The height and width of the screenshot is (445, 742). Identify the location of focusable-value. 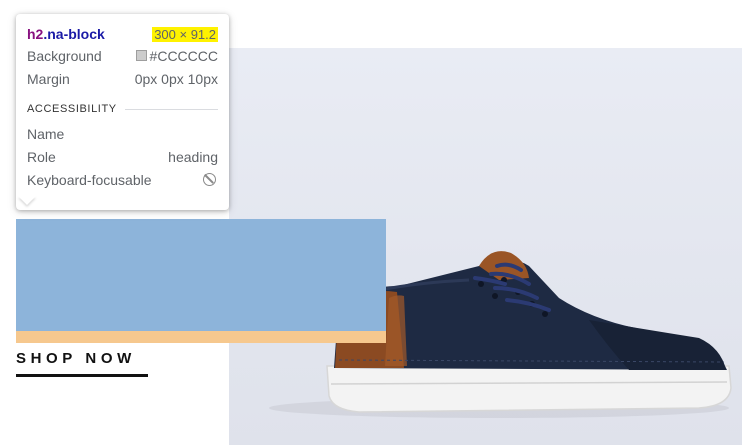
(210, 179).